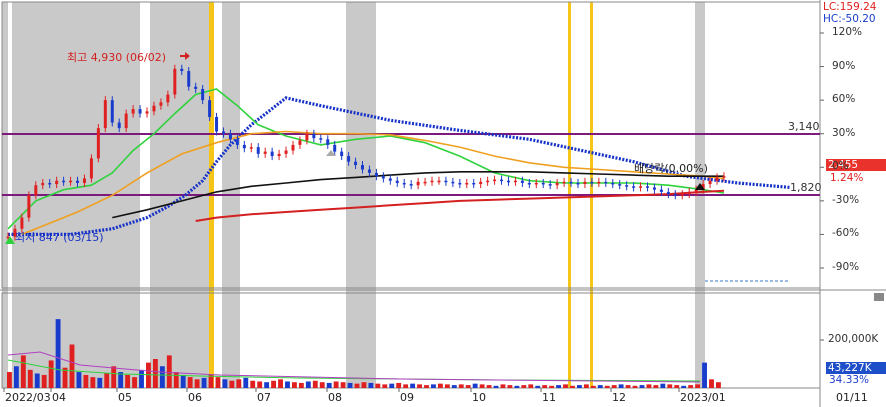 The width and height of the screenshot is (886, 407). What do you see at coordinates (335, 397) in the screenshot?
I see `x-tick-label: 08` at bounding box center [335, 397].